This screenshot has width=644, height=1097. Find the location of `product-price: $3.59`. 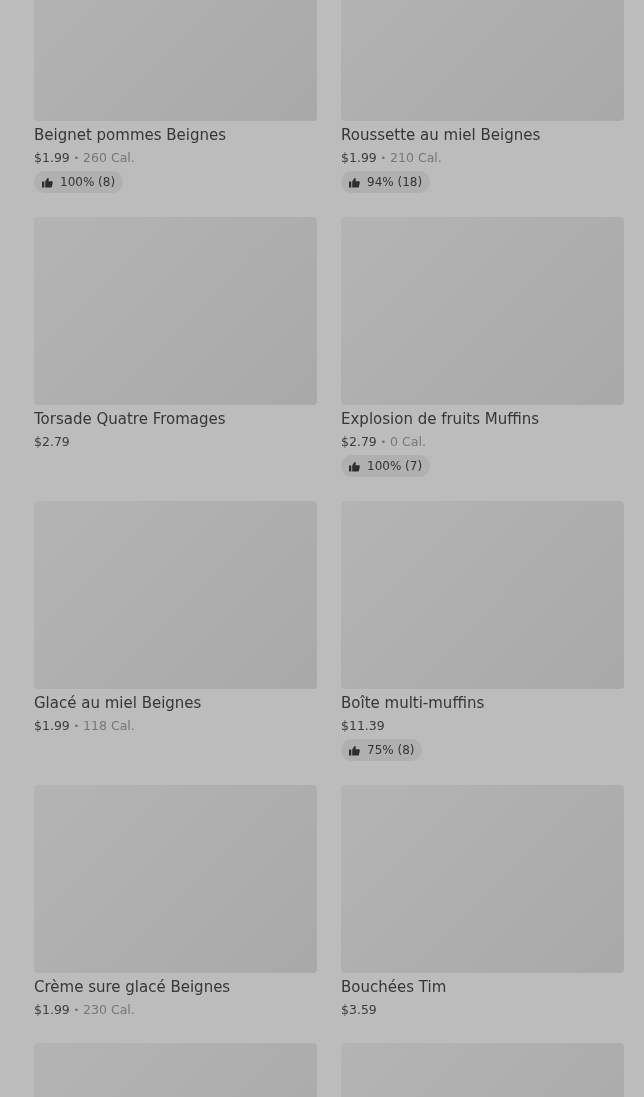

product-price: $3.59 is located at coordinates (359, 1010).